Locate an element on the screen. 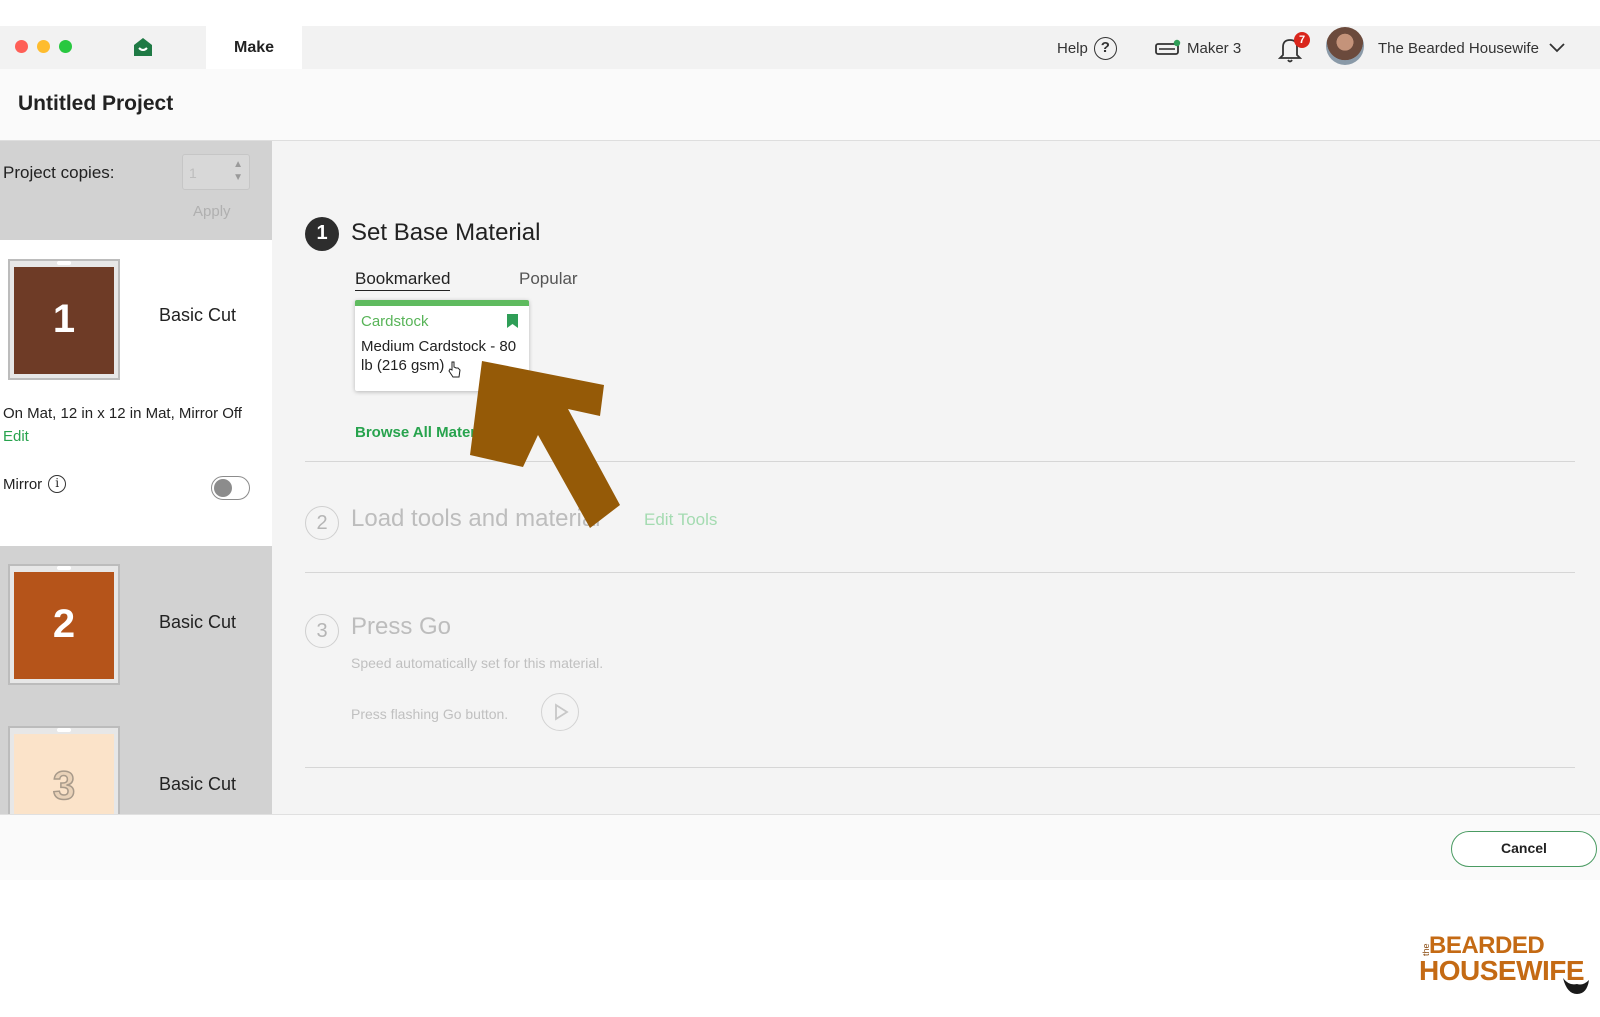 Image resolution: width=1600 pixels, height=1017 pixels. beard-icon is located at coordinates (1576, 986).